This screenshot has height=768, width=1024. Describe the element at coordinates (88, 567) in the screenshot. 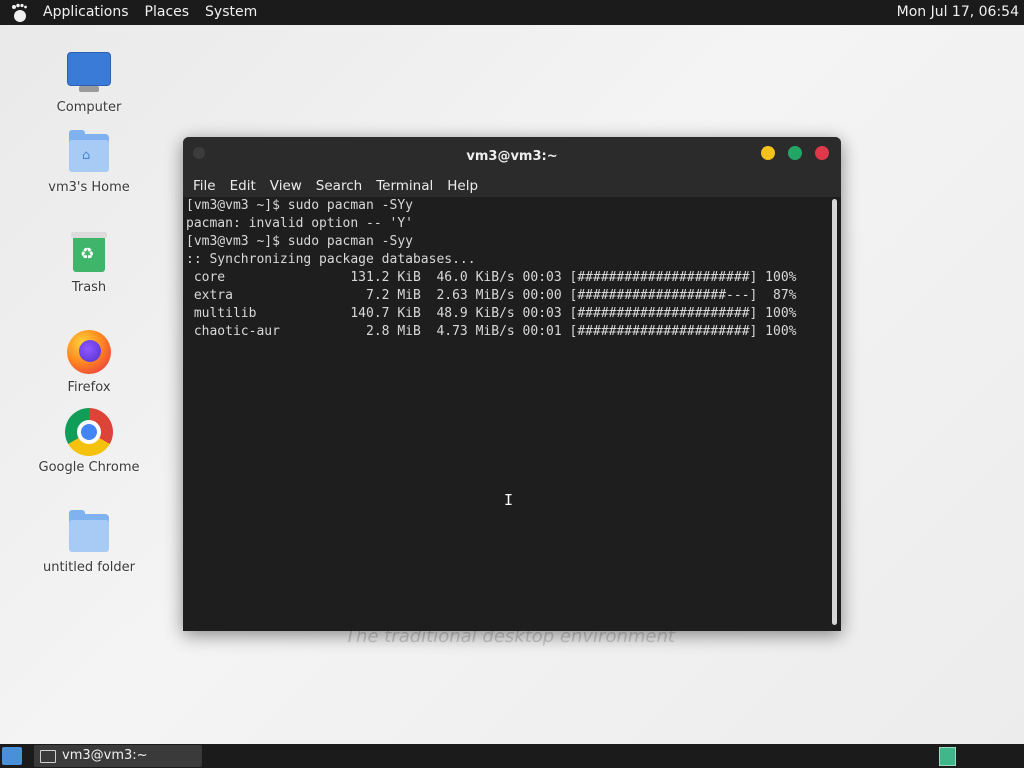

I see `desktop-icon-label: untitled folder` at that location.